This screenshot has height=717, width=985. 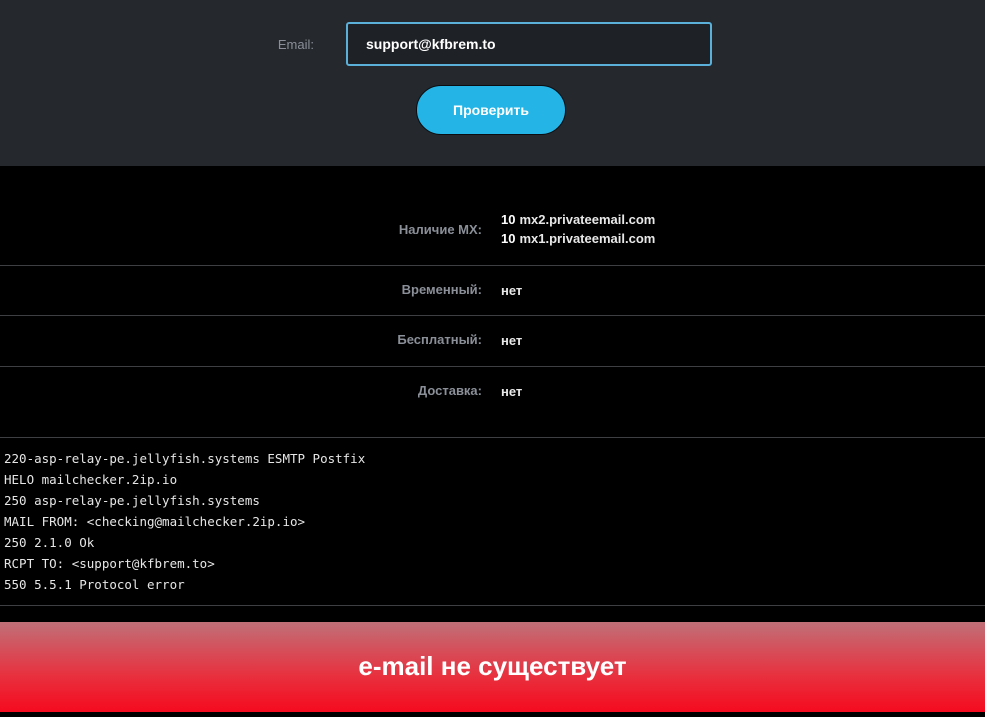 What do you see at coordinates (94, 584) in the screenshot?
I see `smtp-log-line: 550 5.5.1 Protocol error` at bounding box center [94, 584].